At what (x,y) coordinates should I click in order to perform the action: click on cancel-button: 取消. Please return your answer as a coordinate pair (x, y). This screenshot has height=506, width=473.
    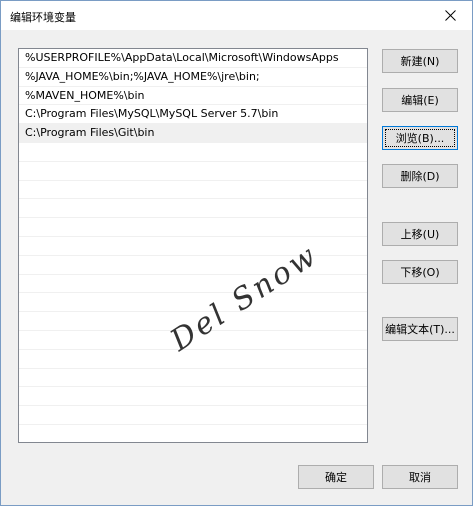
    Looking at the image, I should click on (420, 477).